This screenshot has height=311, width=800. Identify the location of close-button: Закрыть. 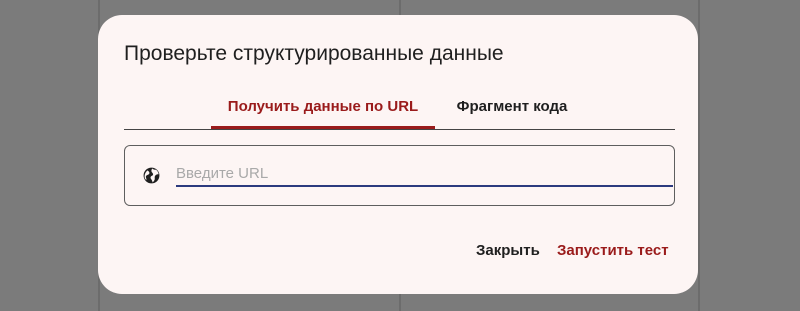
(508, 250).